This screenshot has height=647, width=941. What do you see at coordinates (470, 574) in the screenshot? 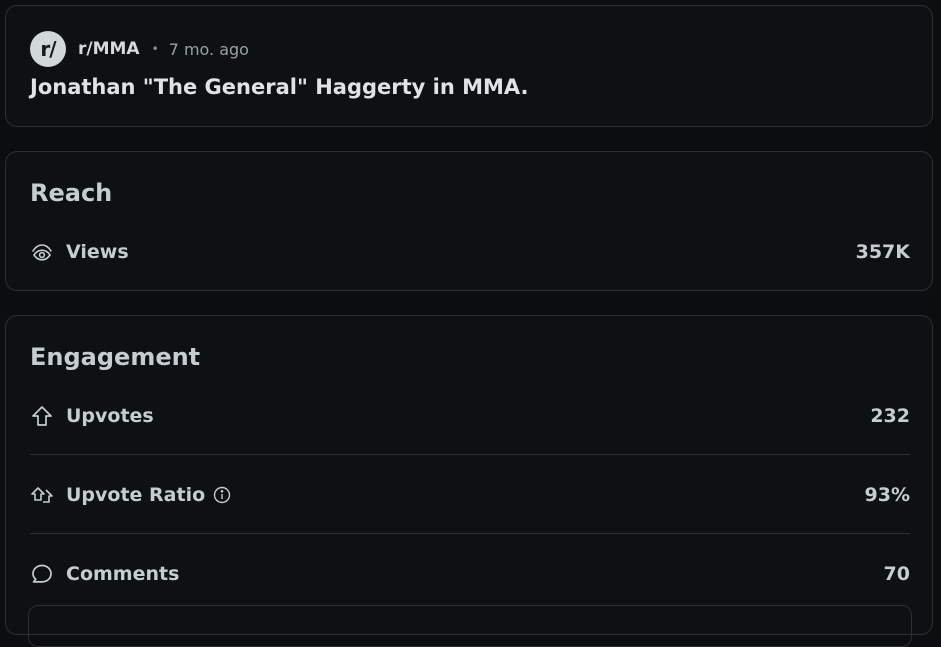
I see `comments-row: Comments 70` at bounding box center [470, 574].